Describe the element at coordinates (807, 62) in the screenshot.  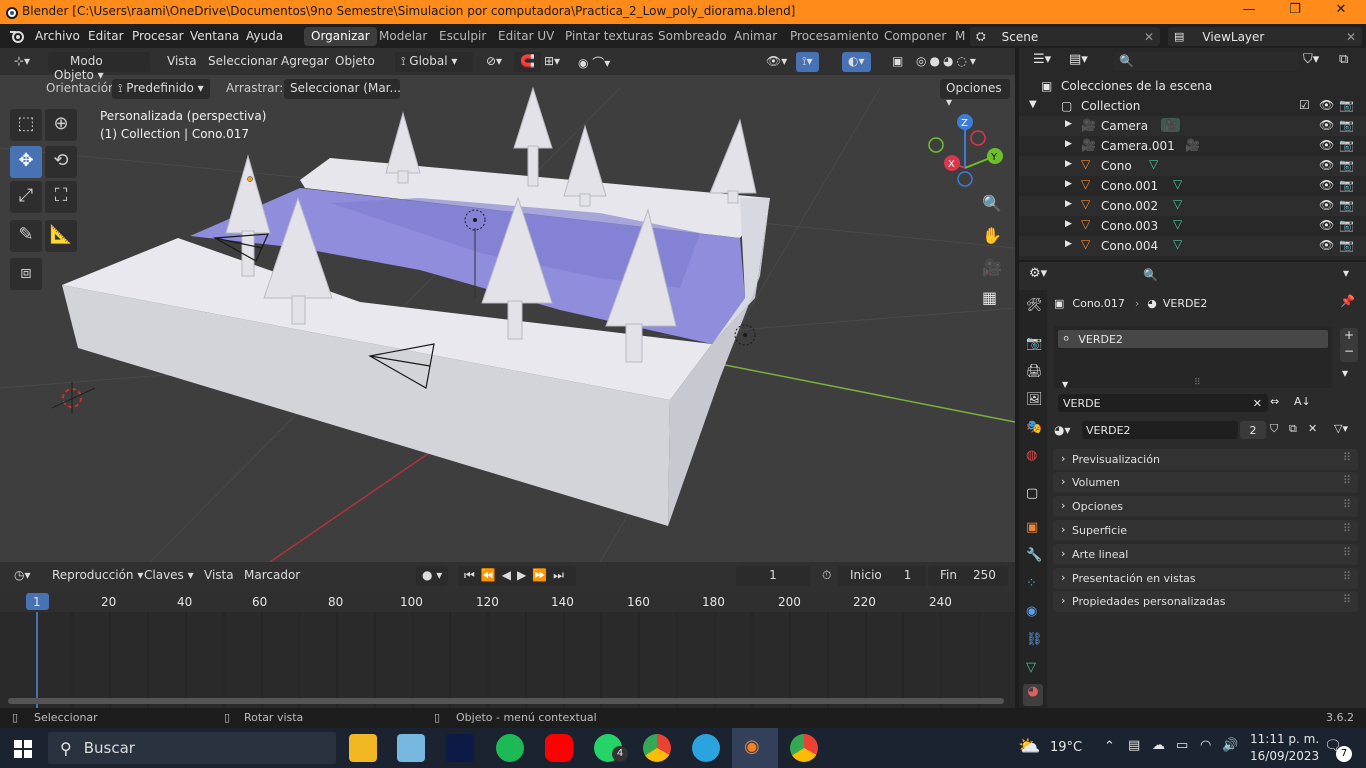
I see `gizmo-toggle-icon: ⟟▾` at that location.